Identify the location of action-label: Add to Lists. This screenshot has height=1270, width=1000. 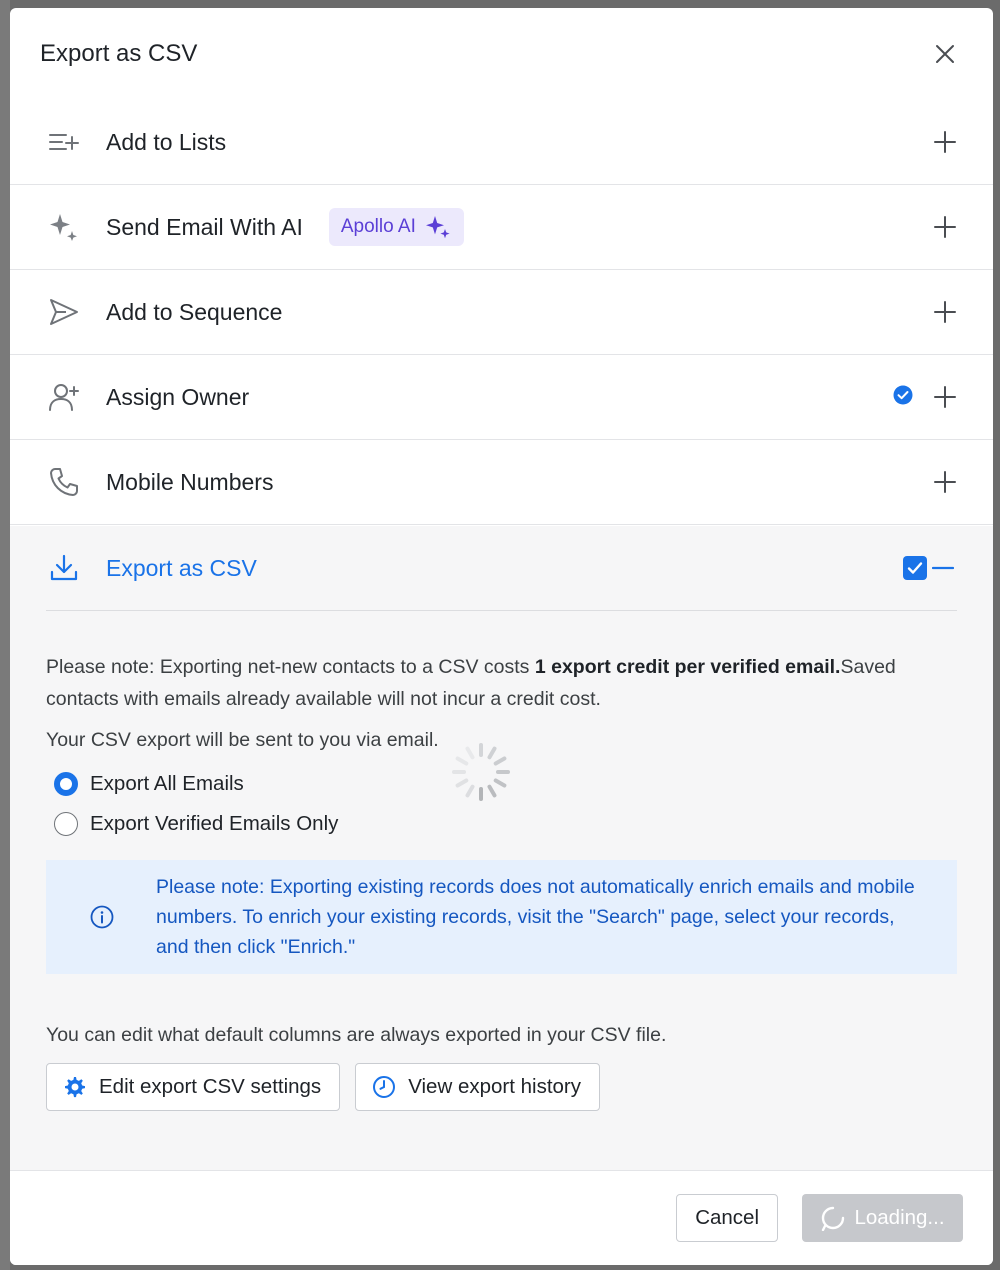
(166, 141).